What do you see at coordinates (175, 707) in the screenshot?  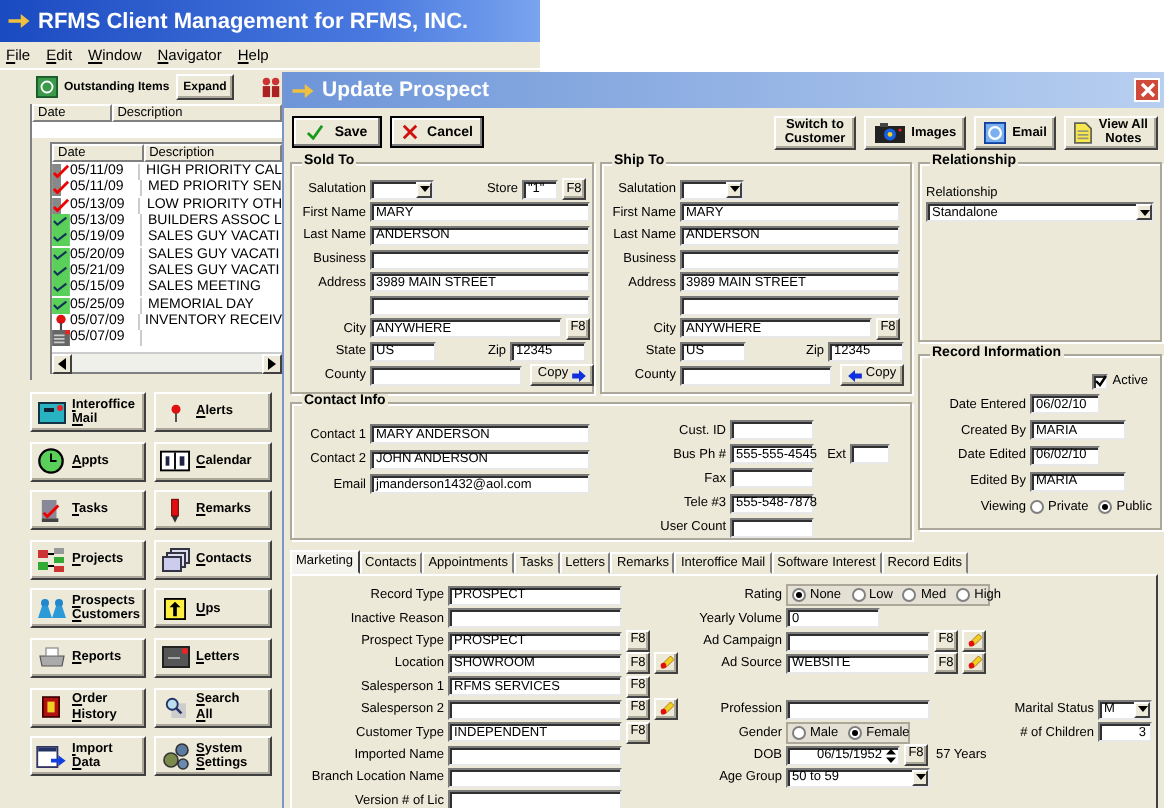 I see `search-icon` at bounding box center [175, 707].